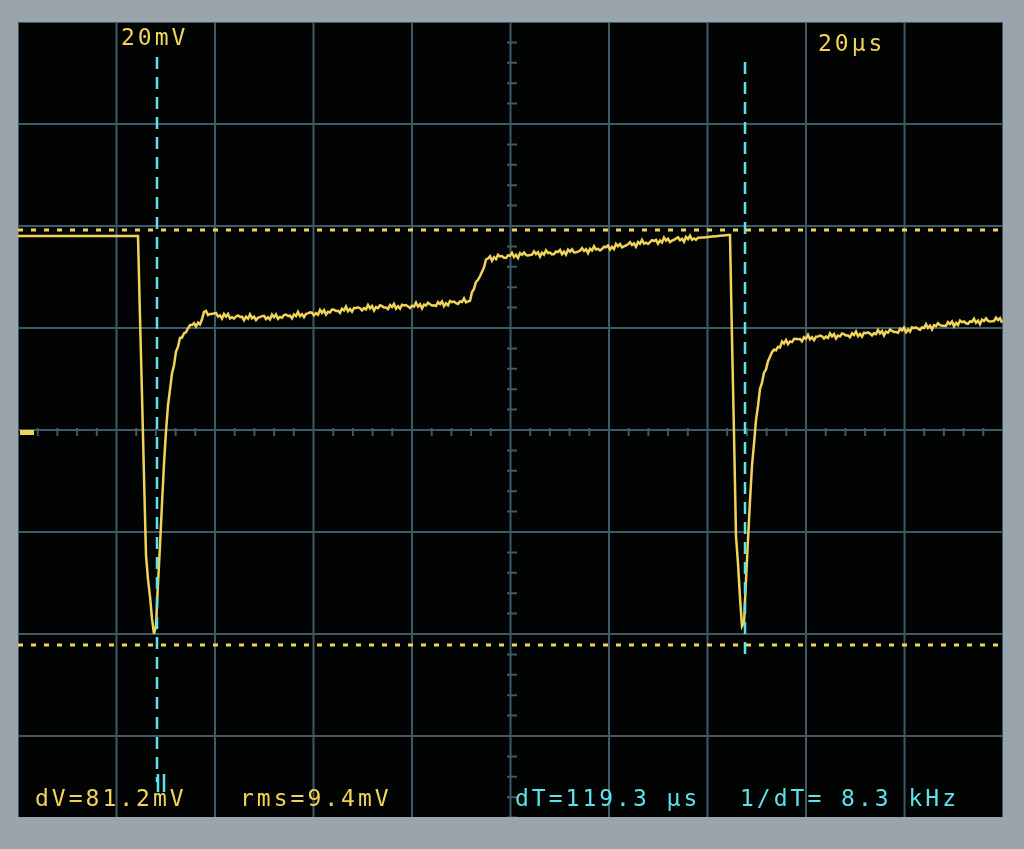 The image size is (1024, 849). I want to click on channel-scale-label: 20mV, so click(155, 37).